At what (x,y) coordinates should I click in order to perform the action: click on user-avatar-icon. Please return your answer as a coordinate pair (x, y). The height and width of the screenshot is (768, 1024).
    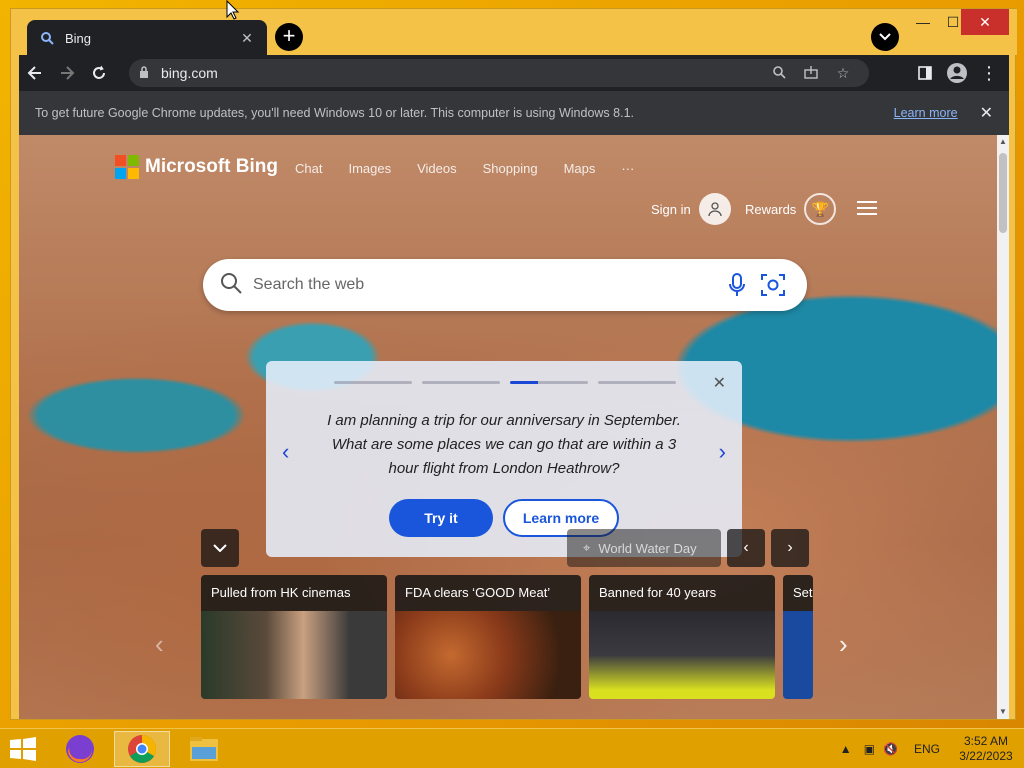
    Looking at the image, I should click on (714, 209).